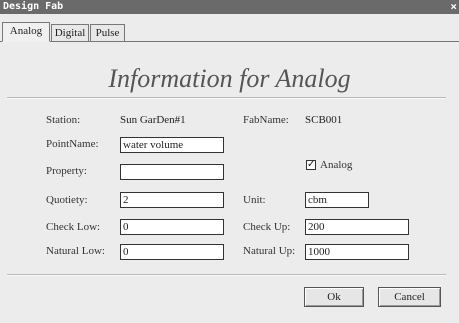 Image resolution: width=459 pixels, height=323 pixels. I want to click on close-icon: ×, so click(453, 7).